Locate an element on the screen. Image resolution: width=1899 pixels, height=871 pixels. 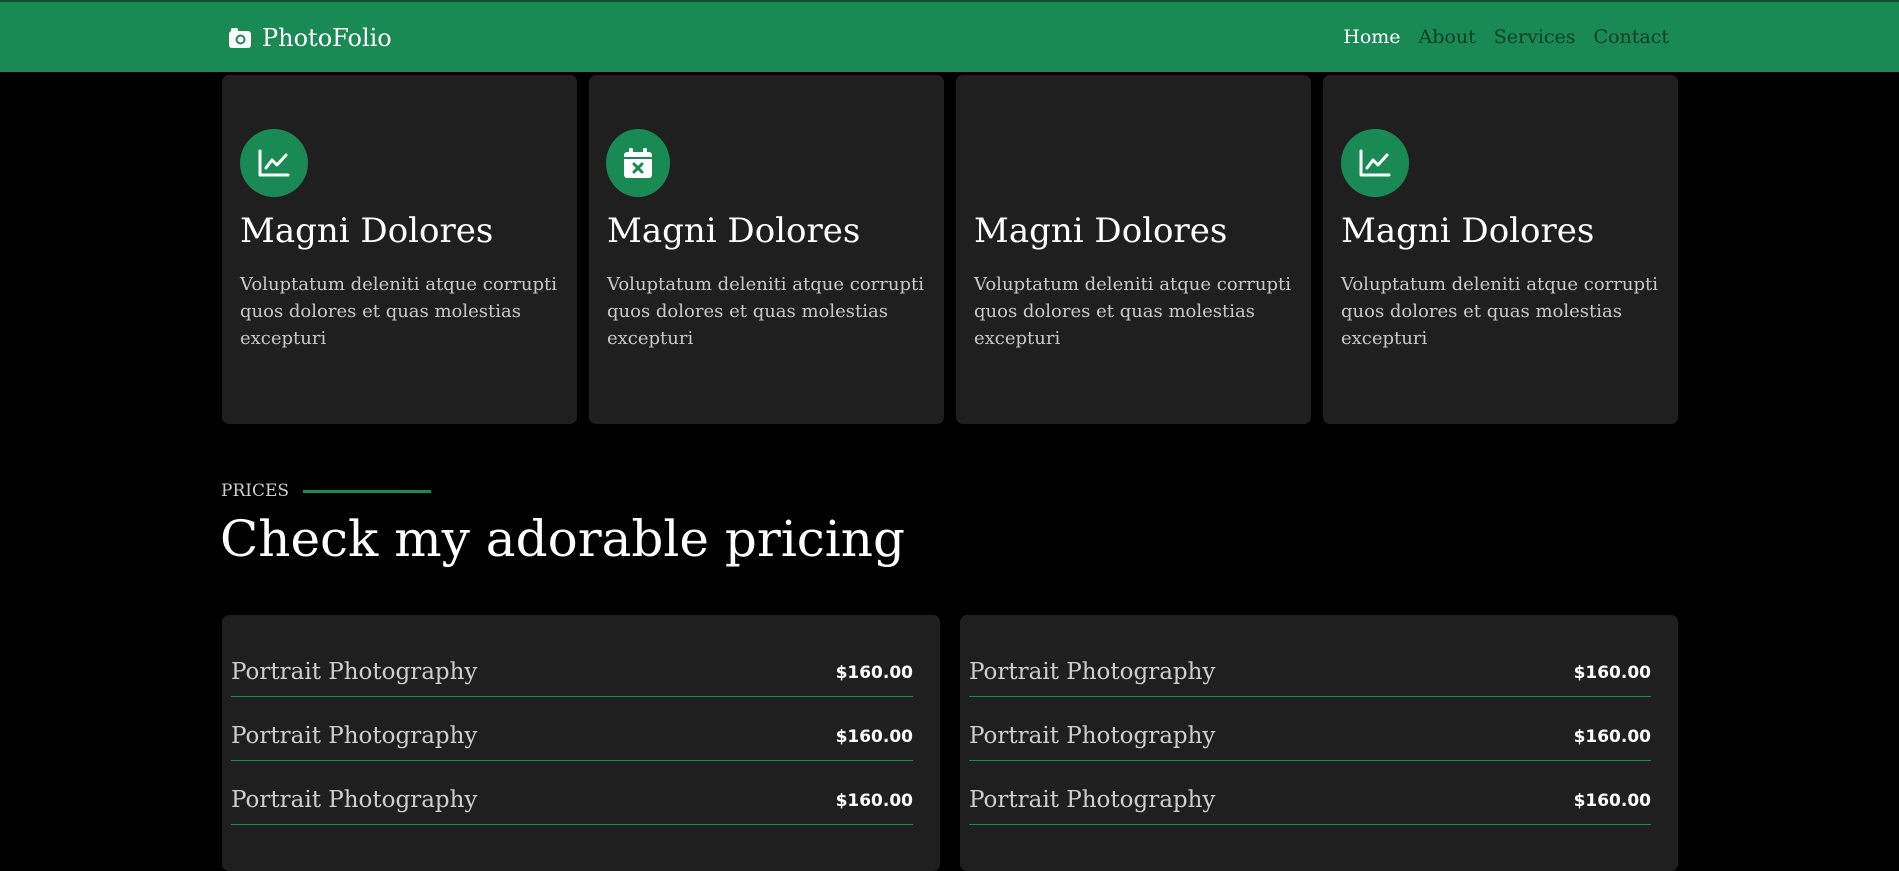
calendar-x-icon is located at coordinates (638, 163).